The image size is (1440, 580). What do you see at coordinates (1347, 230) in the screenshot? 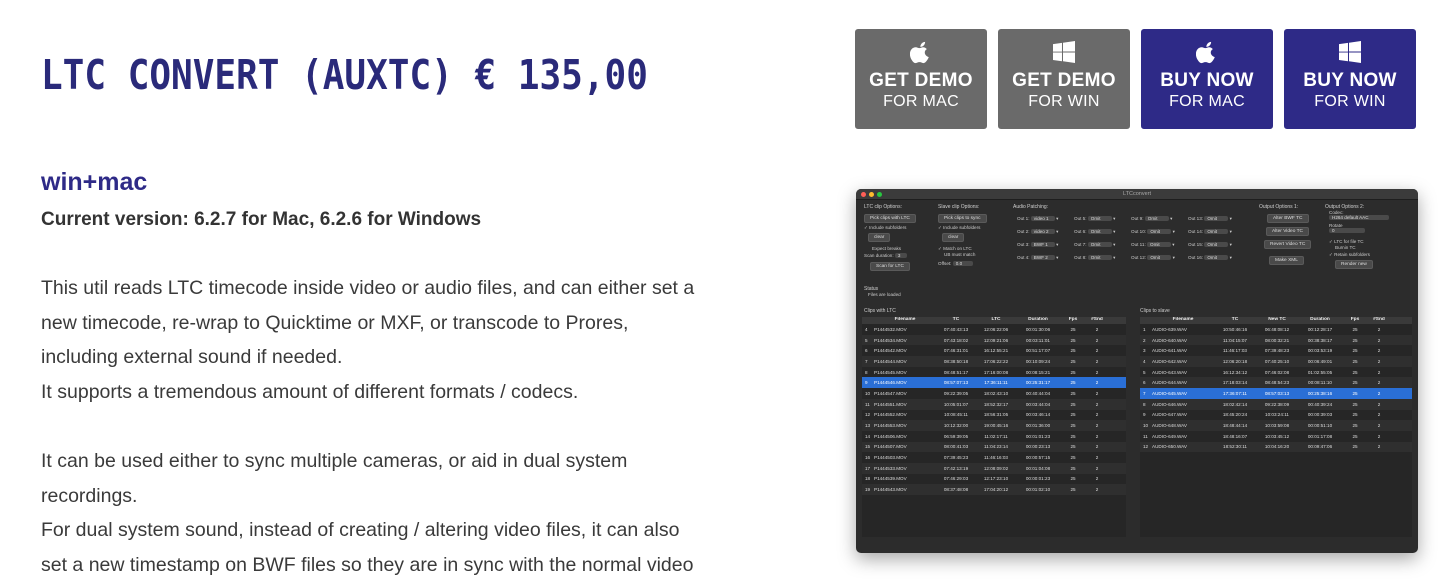
I see `rotate-select: 0` at bounding box center [1347, 230].